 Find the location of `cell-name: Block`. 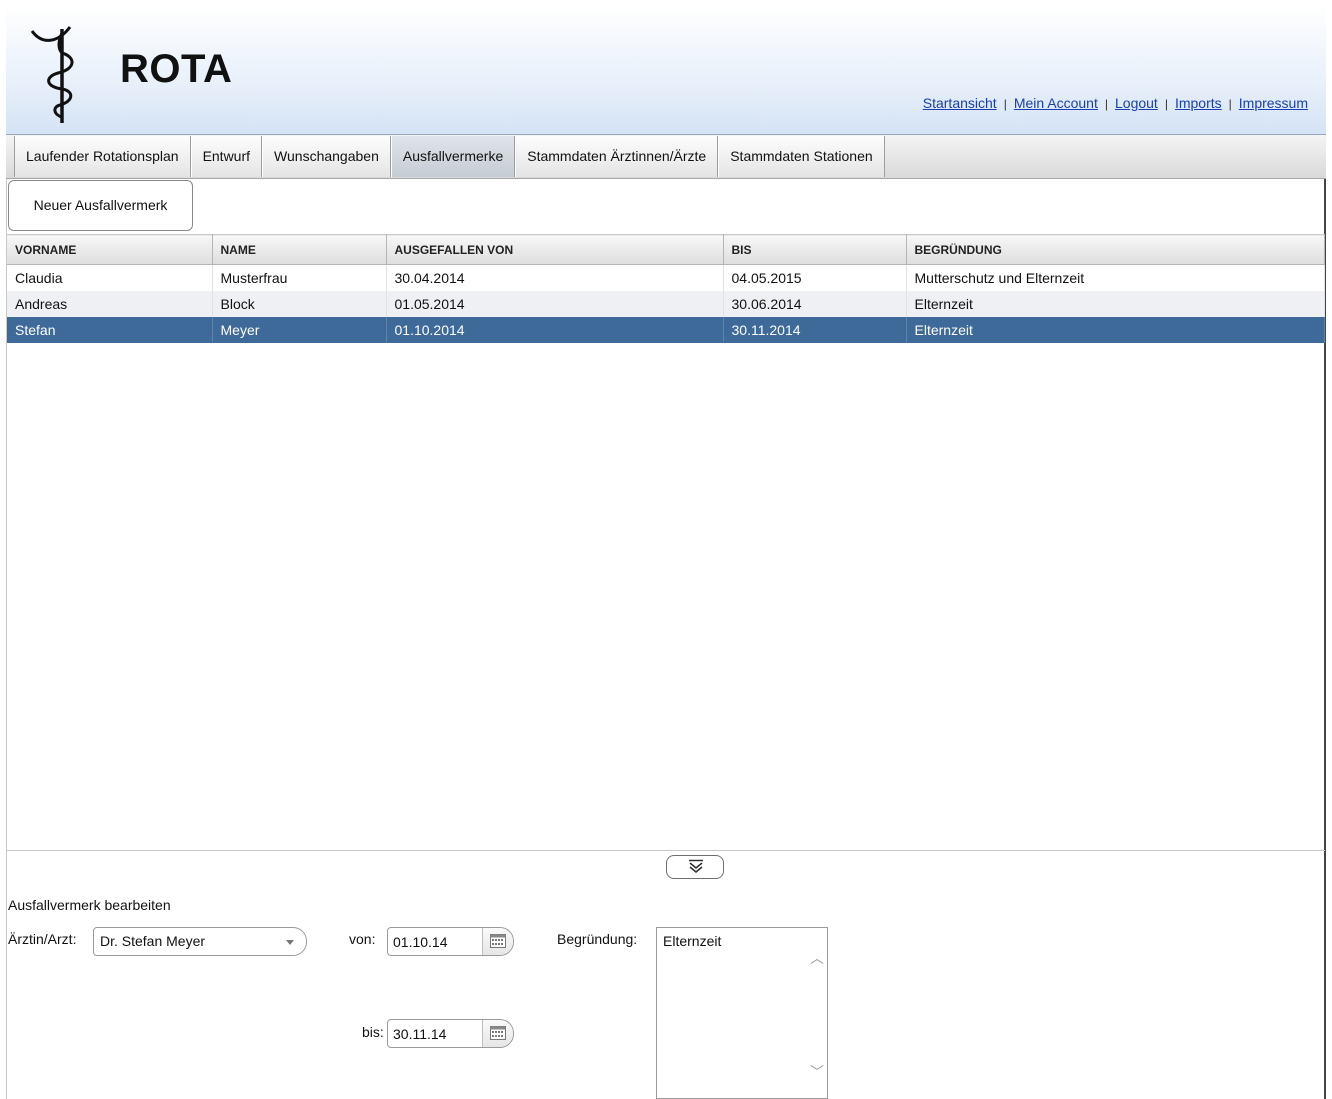

cell-name: Block is located at coordinates (299, 304).